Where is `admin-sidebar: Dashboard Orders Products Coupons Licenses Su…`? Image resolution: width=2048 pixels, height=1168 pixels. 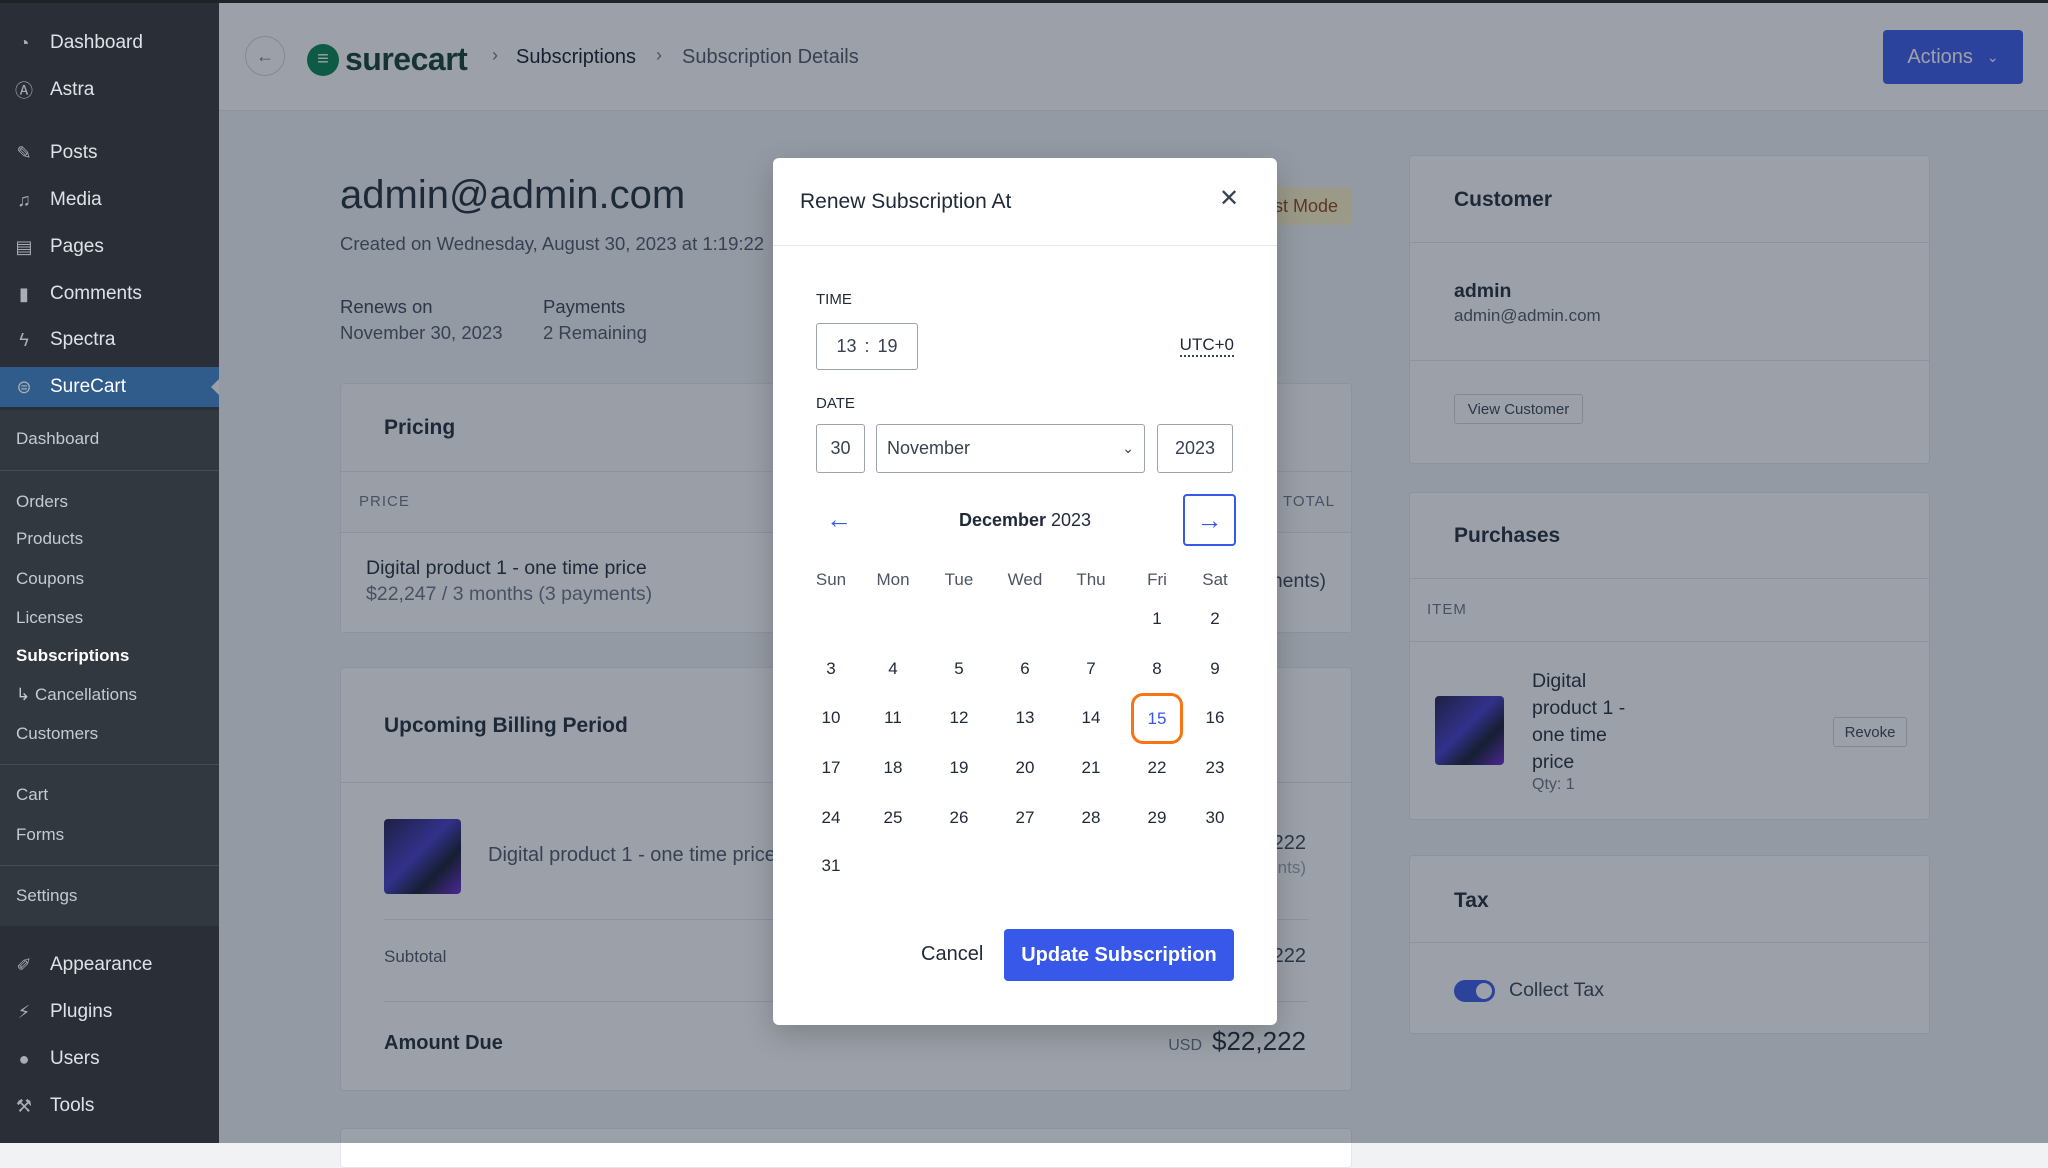
admin-sidebar: Dashboard Orders Products Coupons Licenses Su… is located at coordinates (109, 571).